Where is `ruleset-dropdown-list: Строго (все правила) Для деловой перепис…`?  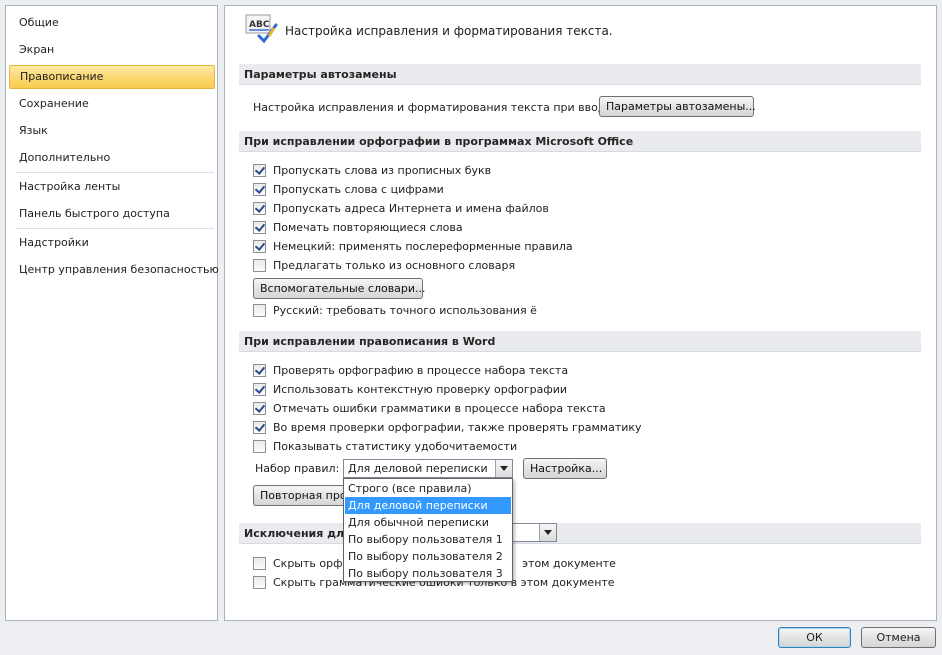
ruleset-dropdown-list: Строго (все правила) Для деловой перепис… is located at coordinates (428, 530).